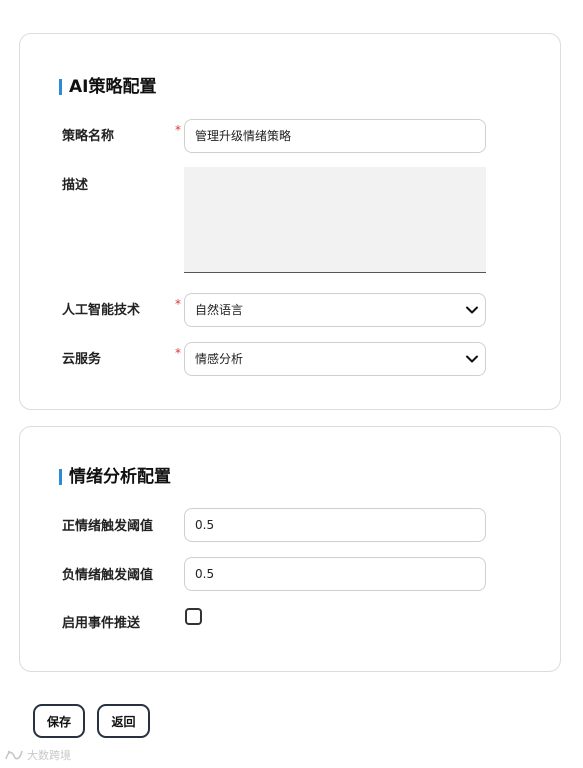 Image resolution: width=583 pixels, height=768 pixels. Describe the element at coordinates (335, 220) in the screenshot. I see `description-textarea` at that location.